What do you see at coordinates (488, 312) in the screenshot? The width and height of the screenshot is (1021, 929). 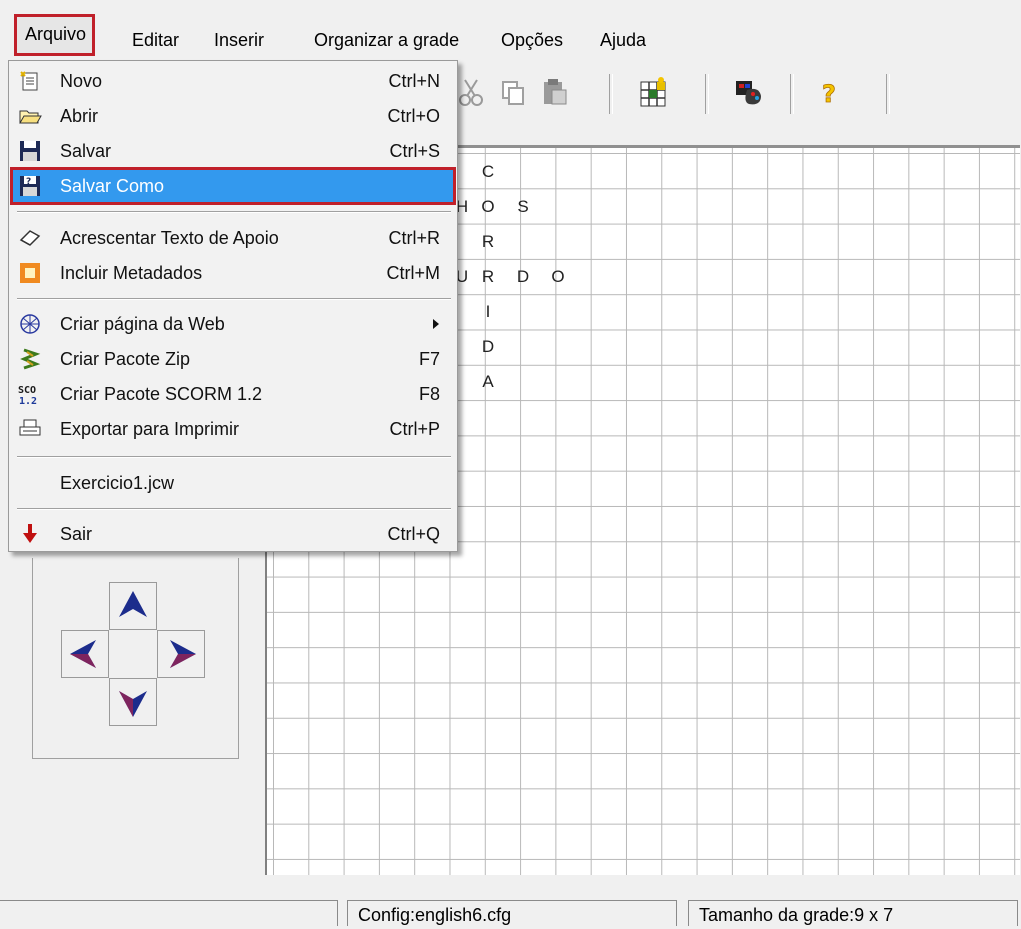 I see `grid-cell-letter: I` at bounding box center [488, 312].